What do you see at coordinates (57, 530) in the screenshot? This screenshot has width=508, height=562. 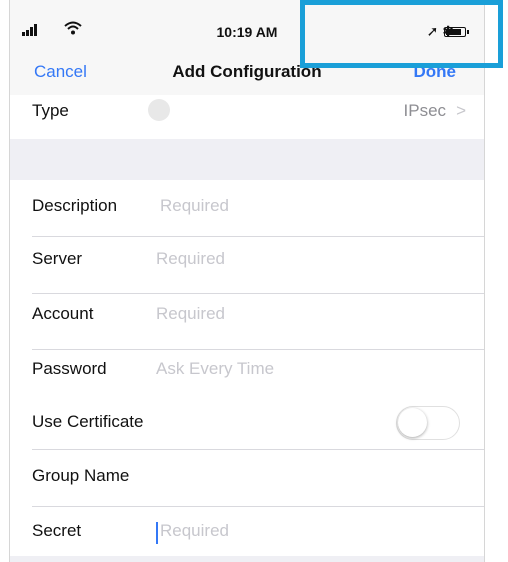 I see `secret-label: Secret` at bounding box center [57, 530].